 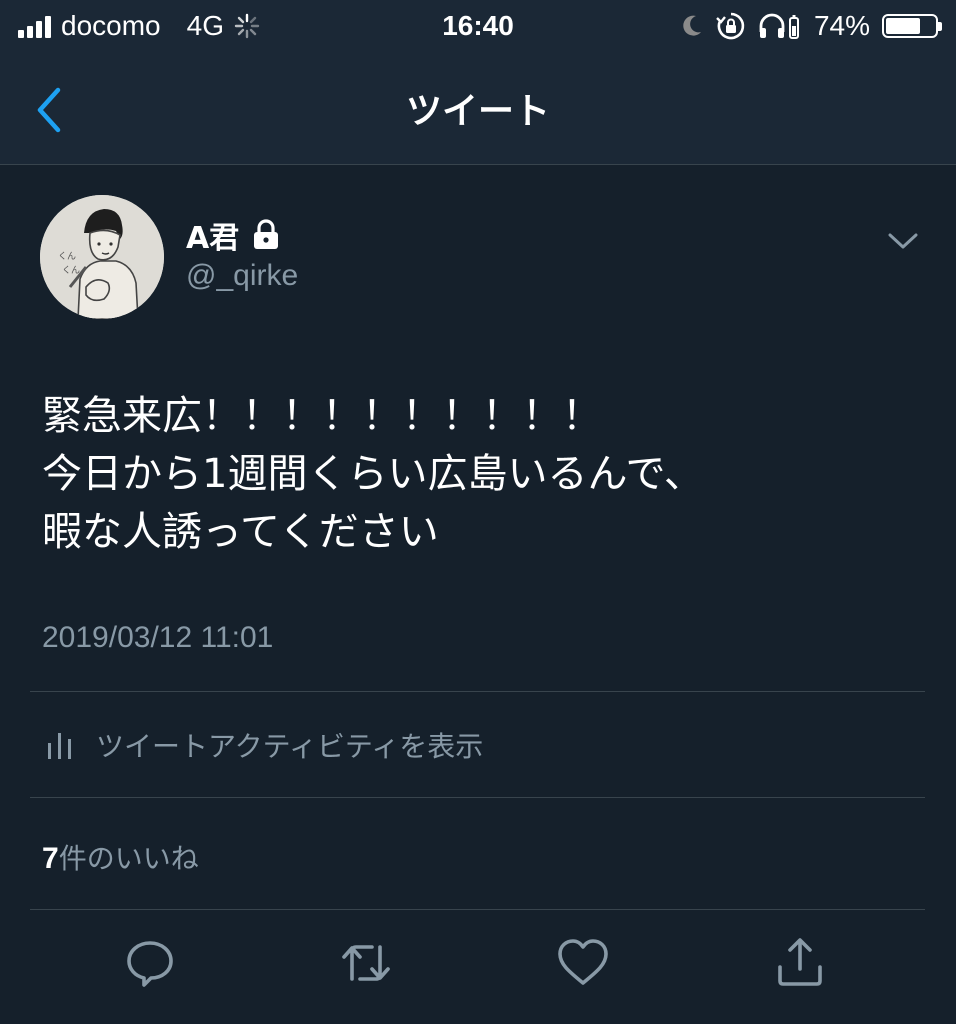 I want to click on tweet-text-line: 緊急来広！！！！！！！！！！, so click(x=322, y=416).